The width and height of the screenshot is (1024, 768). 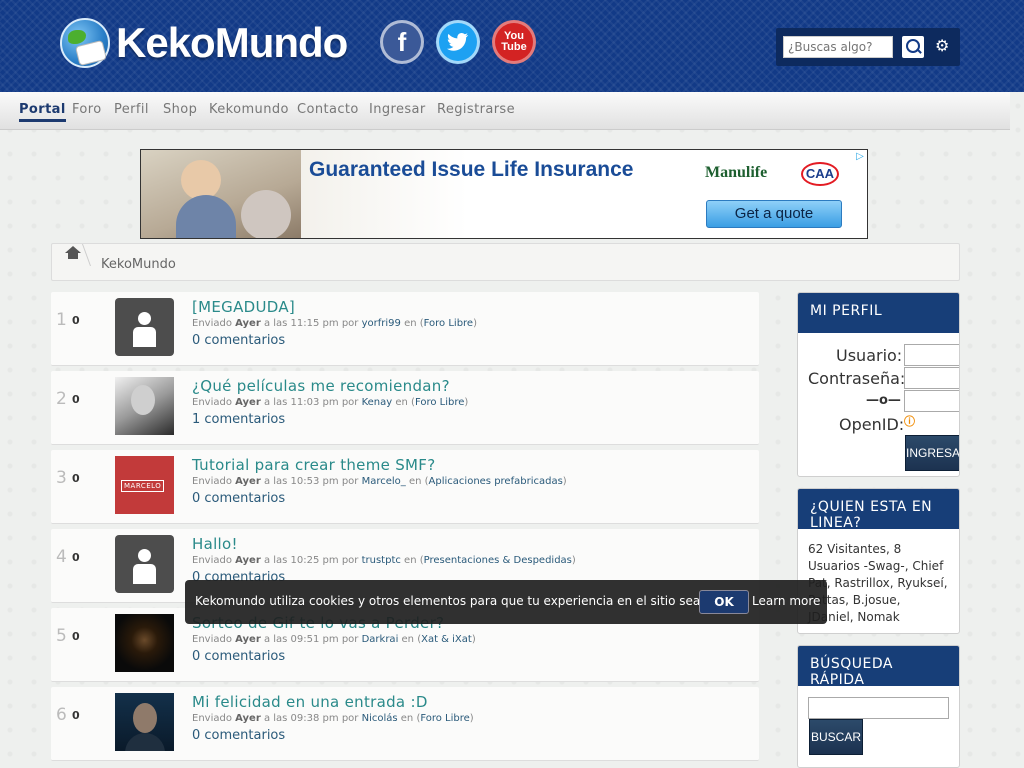 I want to click on ad-brand-manulife: Manulife, so click(x=736, y=172).